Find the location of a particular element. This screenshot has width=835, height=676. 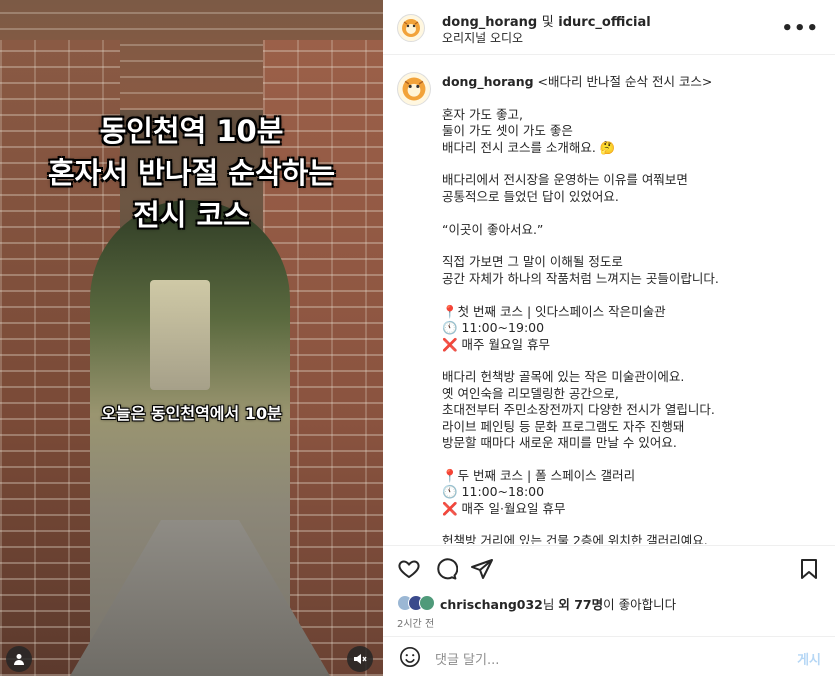

liker-username: chrischang032 is located at coordinates (491, 604).